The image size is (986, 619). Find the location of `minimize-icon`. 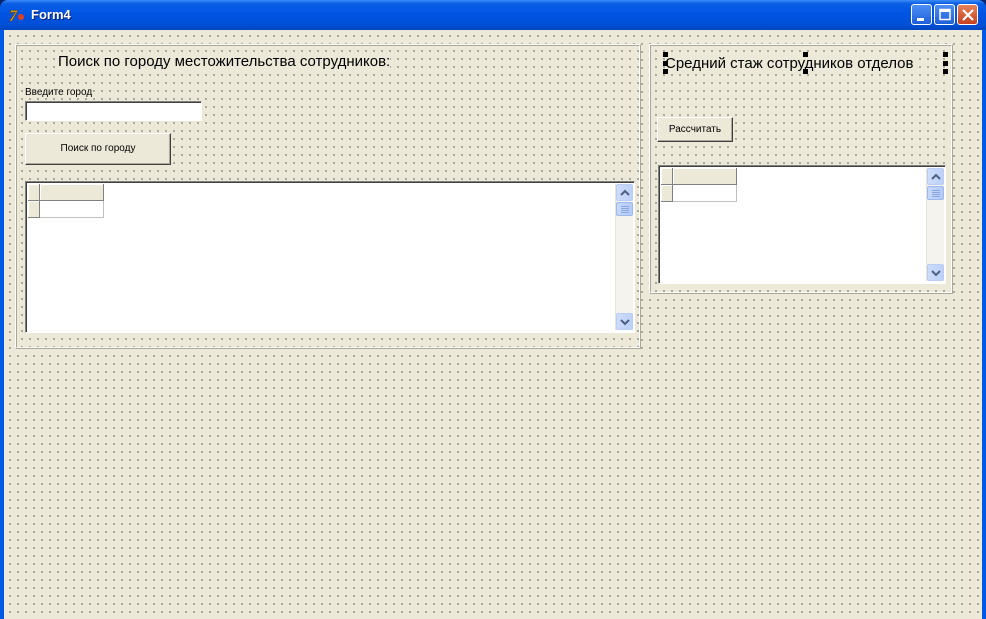

minimize-icon is located at coordinates (920, 19).